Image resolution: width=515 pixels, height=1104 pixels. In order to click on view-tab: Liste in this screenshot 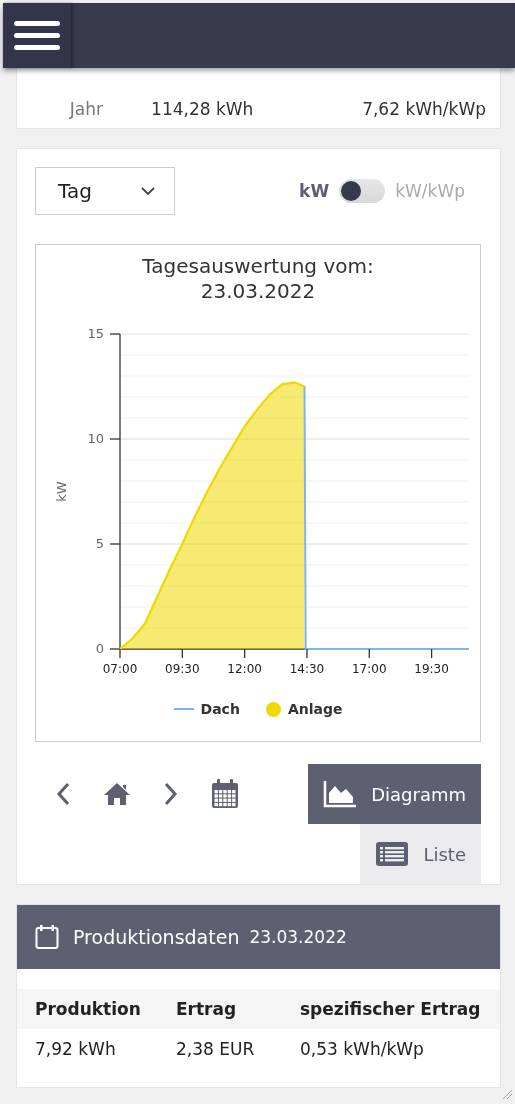, I will do `click(420, 854)`.